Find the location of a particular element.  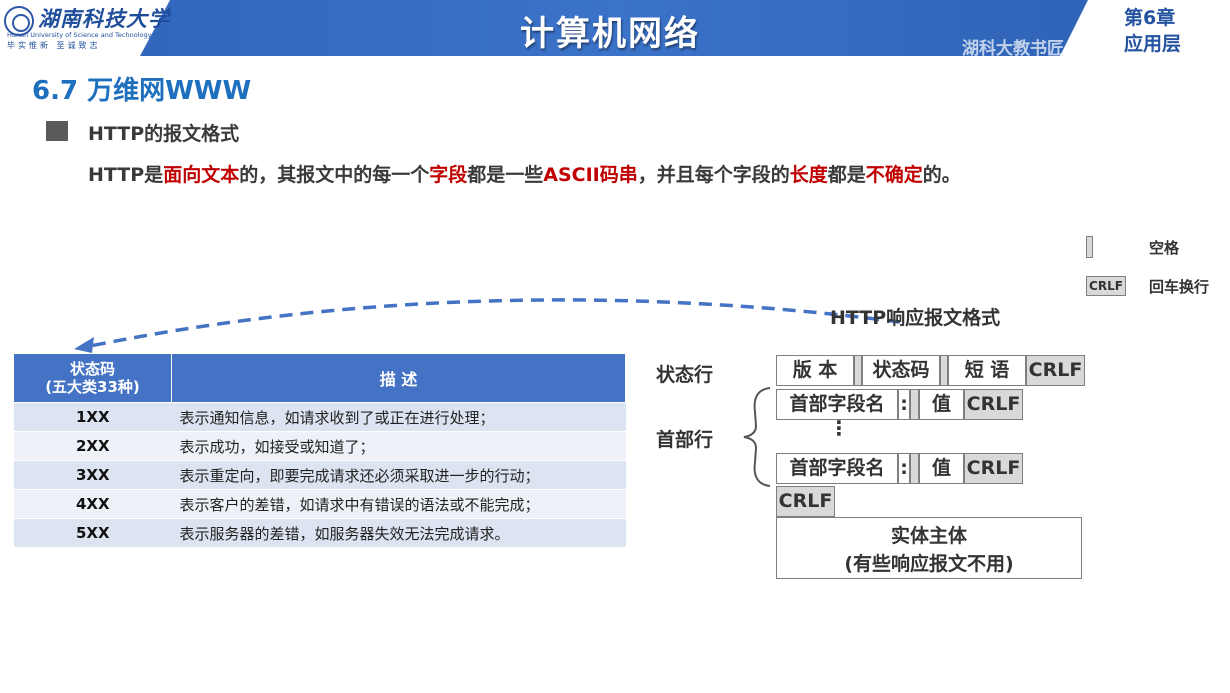

entity-body-title: 实体主体 is located at coordinates (928, 536).